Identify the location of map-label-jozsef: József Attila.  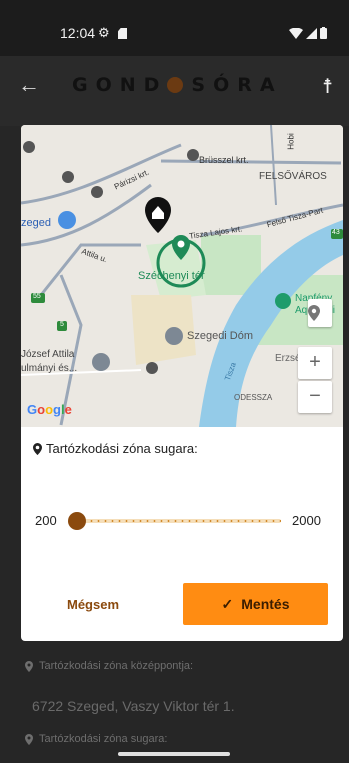
(48, 354).